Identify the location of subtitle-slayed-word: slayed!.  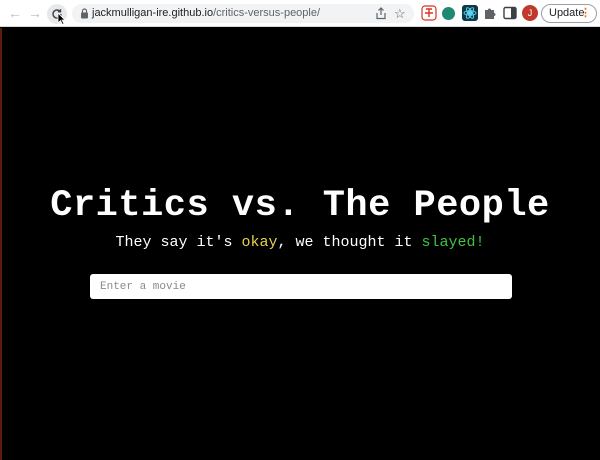
(453, 242).